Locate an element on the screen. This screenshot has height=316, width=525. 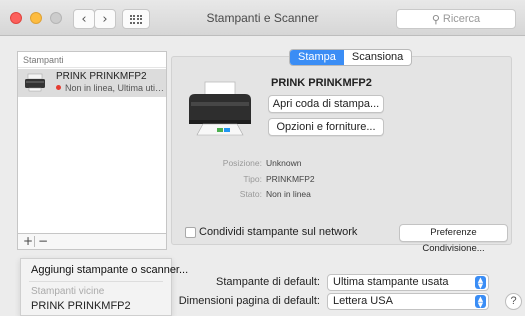
help-button: ? is located at coordinates (513, 301).